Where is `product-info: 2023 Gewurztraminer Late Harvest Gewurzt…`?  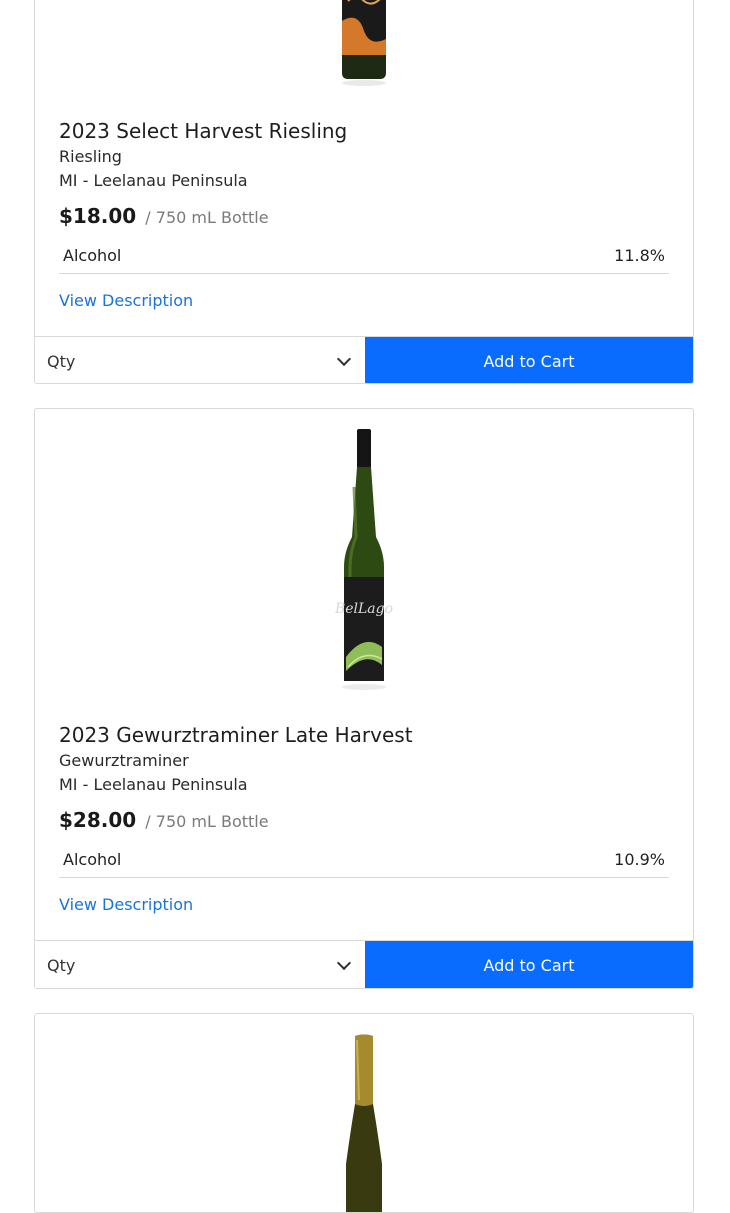
product-info: 2023 Gewurztraminer Late Harvest Gewurzt… is located at coordinates (364, 818).